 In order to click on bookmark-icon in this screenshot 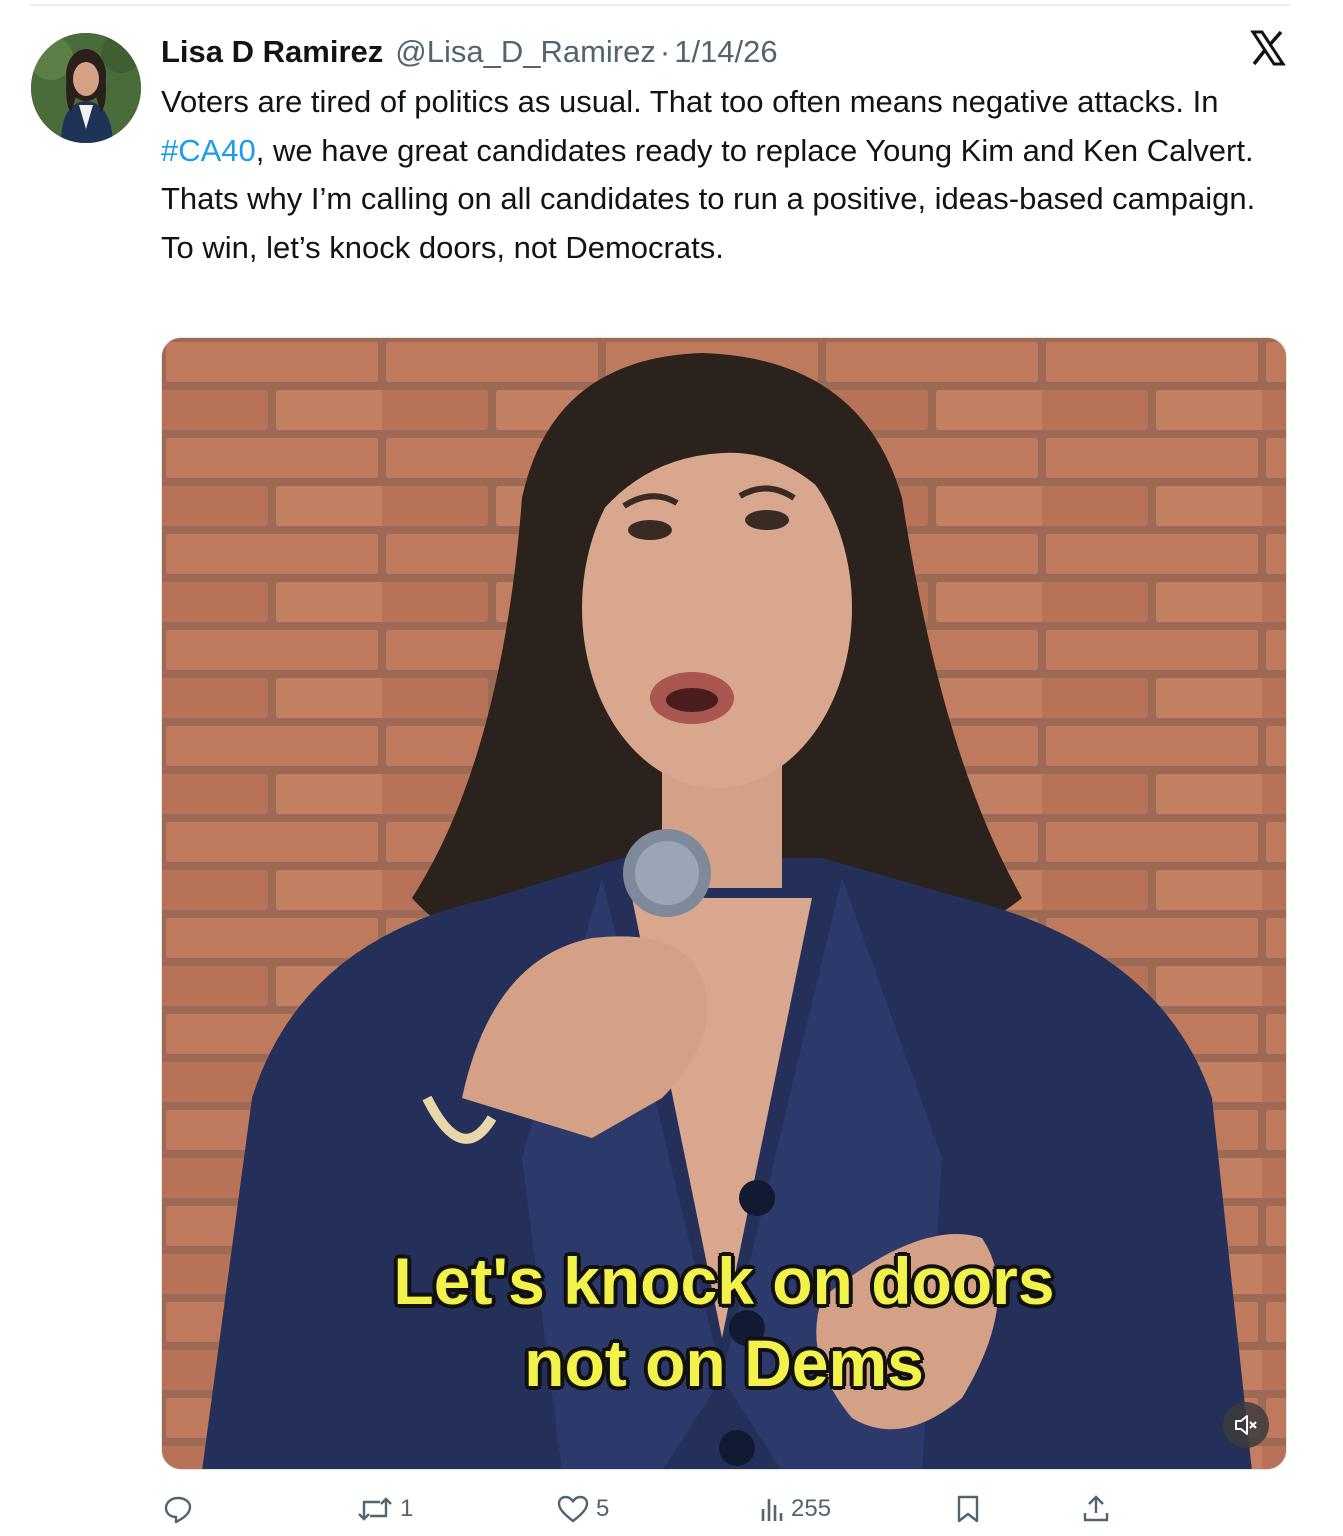, I will do `click(968, 1509)`.